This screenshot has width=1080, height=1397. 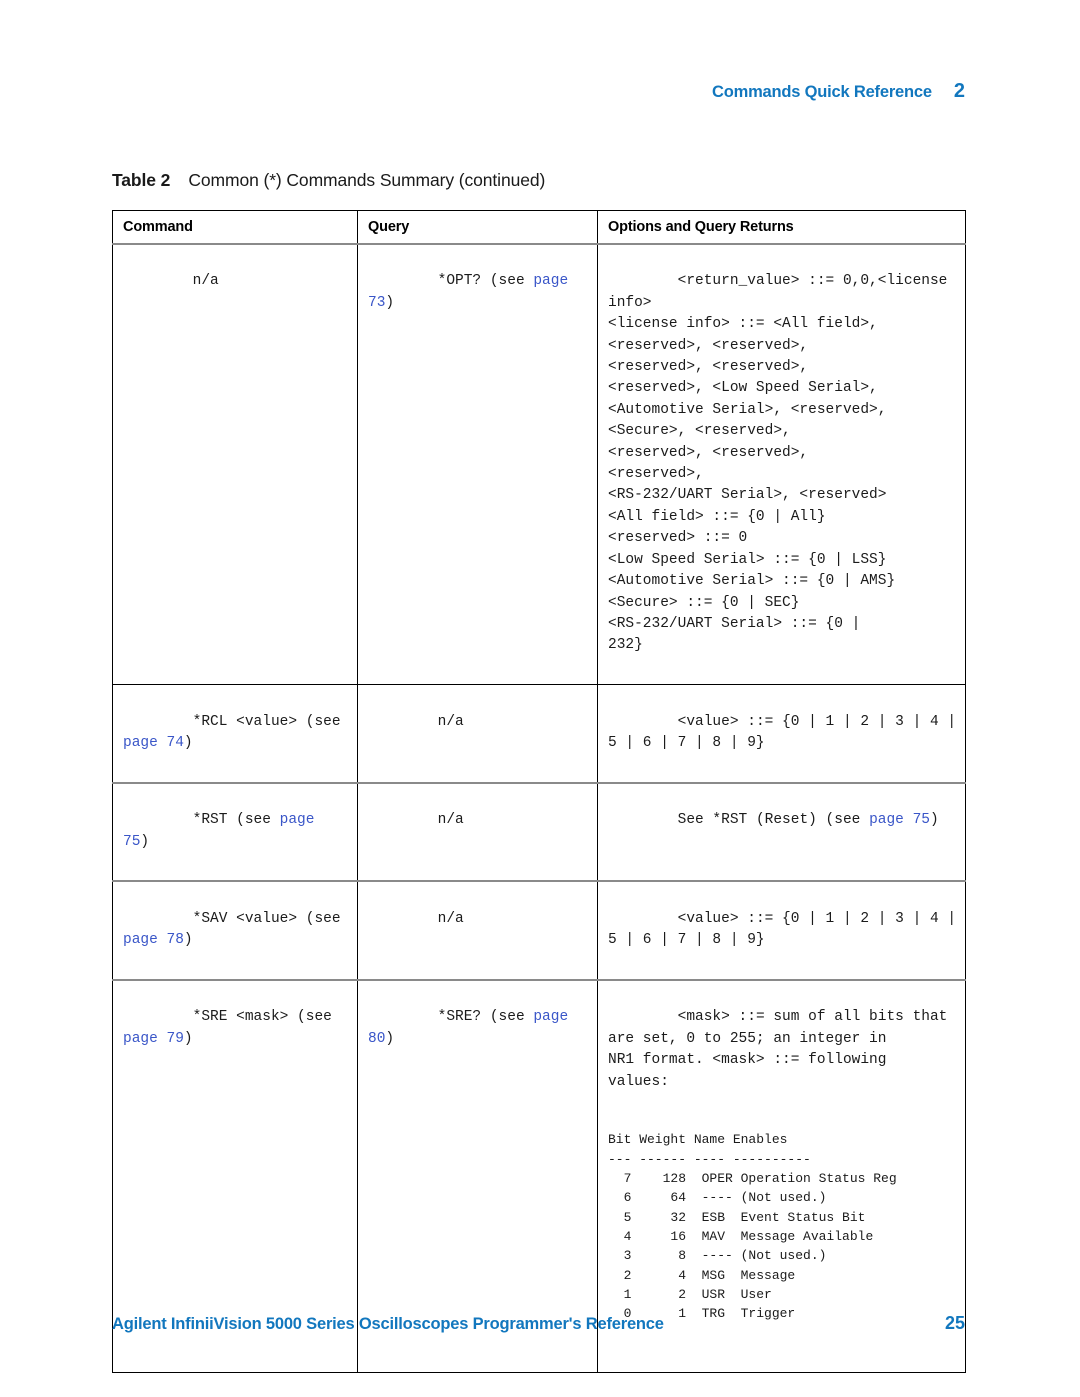 What do you see at coordinates (773, 820) in the screenshot?
I see `options-text-pre: See *RST (Reset) (see` at bounding box center [773, 820].